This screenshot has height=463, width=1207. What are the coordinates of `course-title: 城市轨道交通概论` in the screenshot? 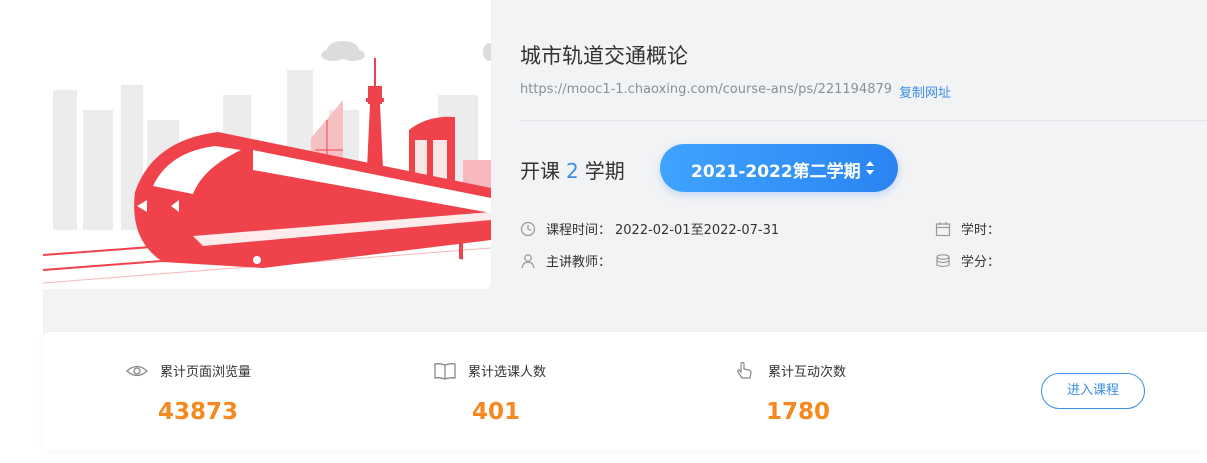 It's located at (604, 56).